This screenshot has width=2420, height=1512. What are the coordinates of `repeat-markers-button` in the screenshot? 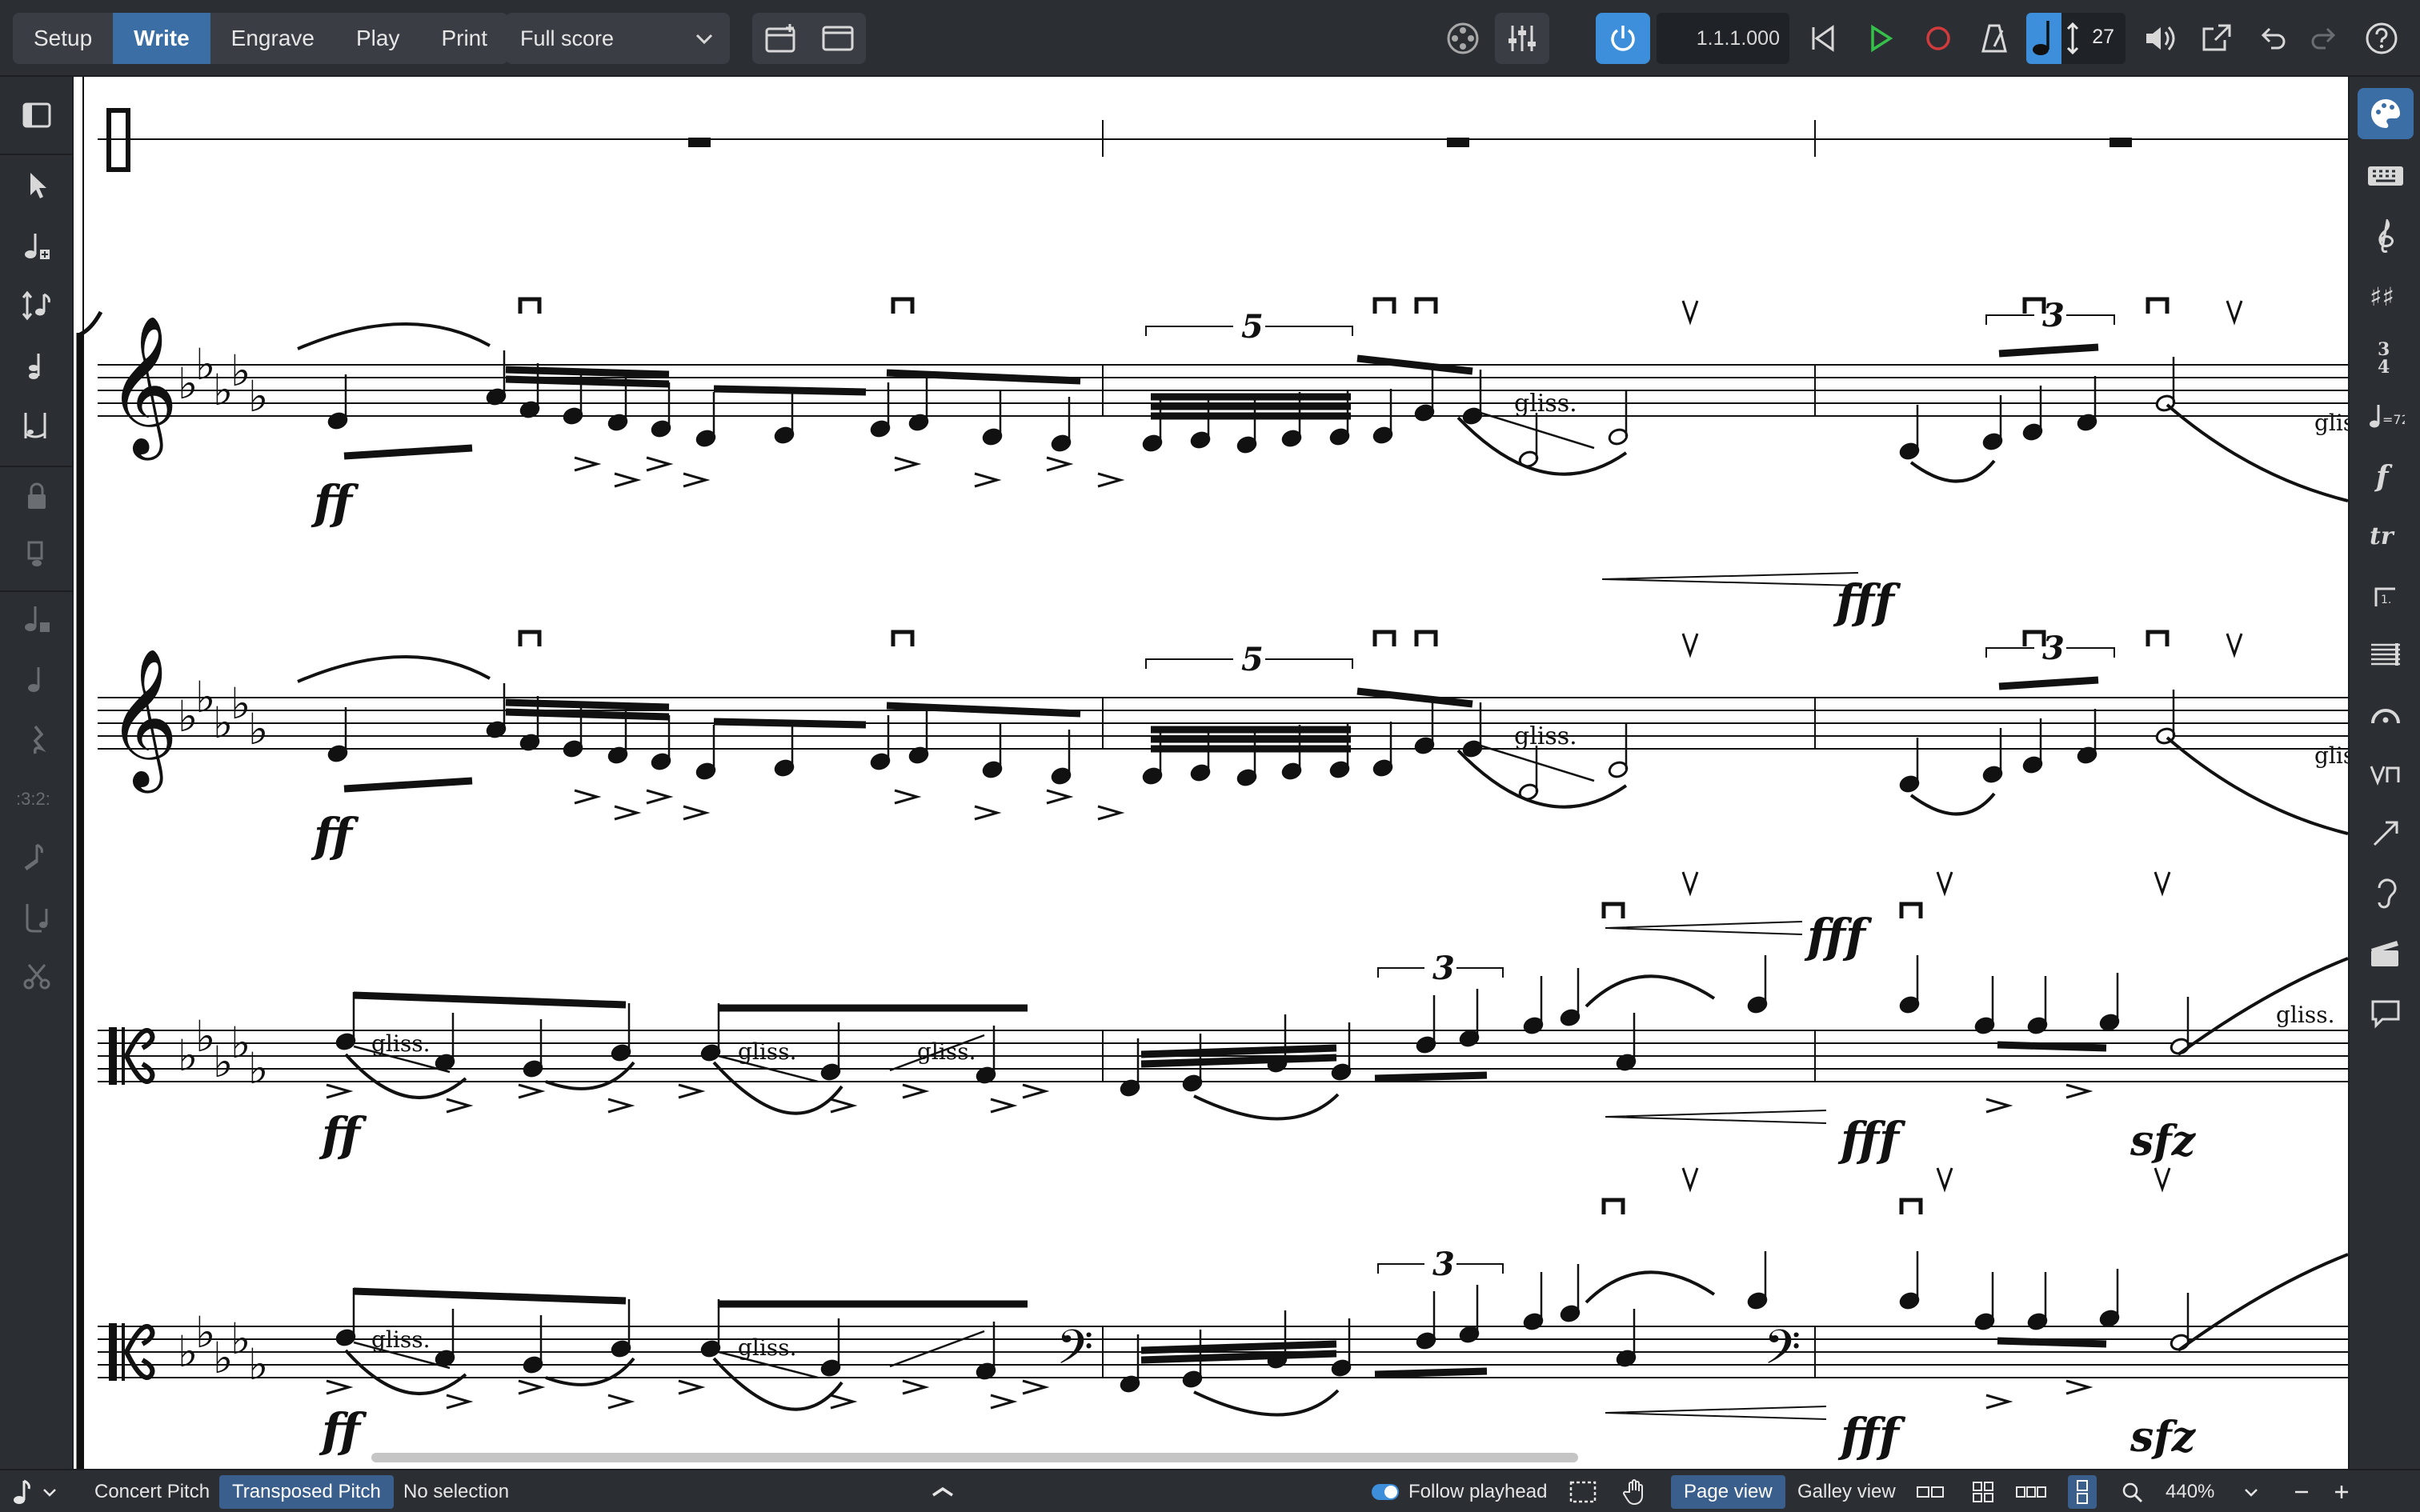 It's located at (2385, 654).